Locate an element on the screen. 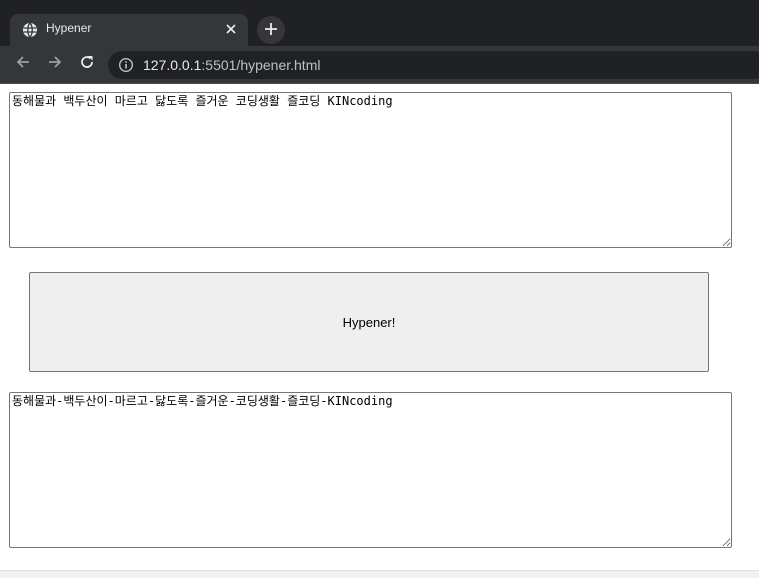  back-button is located at coordinates (23, 64).